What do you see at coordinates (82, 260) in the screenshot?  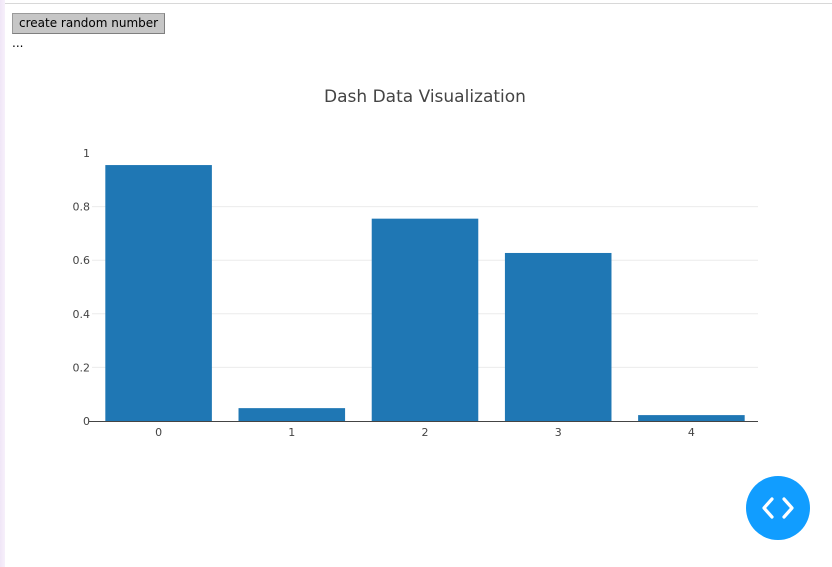 I see `y-tick-label: 0.6` at bounding box center [82, 260].